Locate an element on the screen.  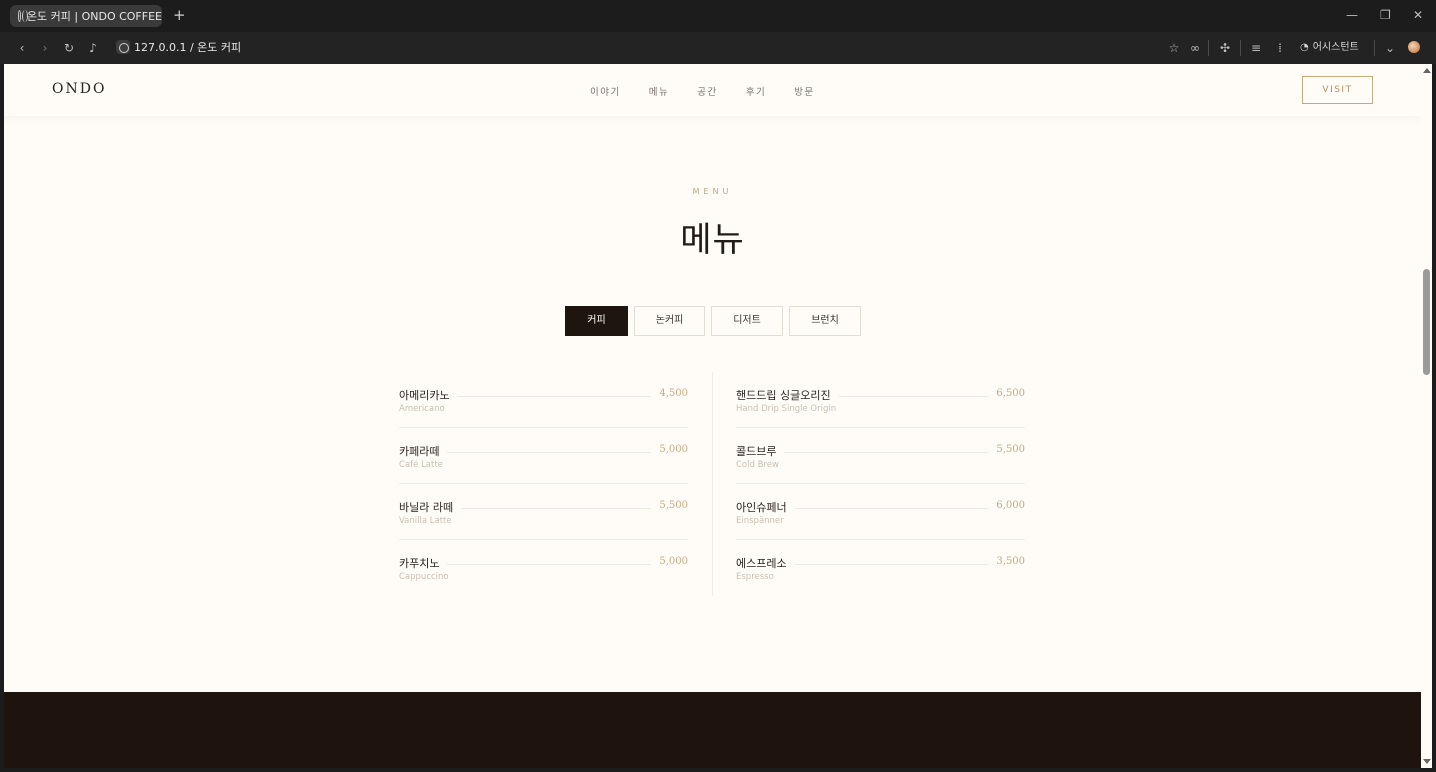
item-english-name: Hand Drip Single Origin is located at coordinates (786, 409).